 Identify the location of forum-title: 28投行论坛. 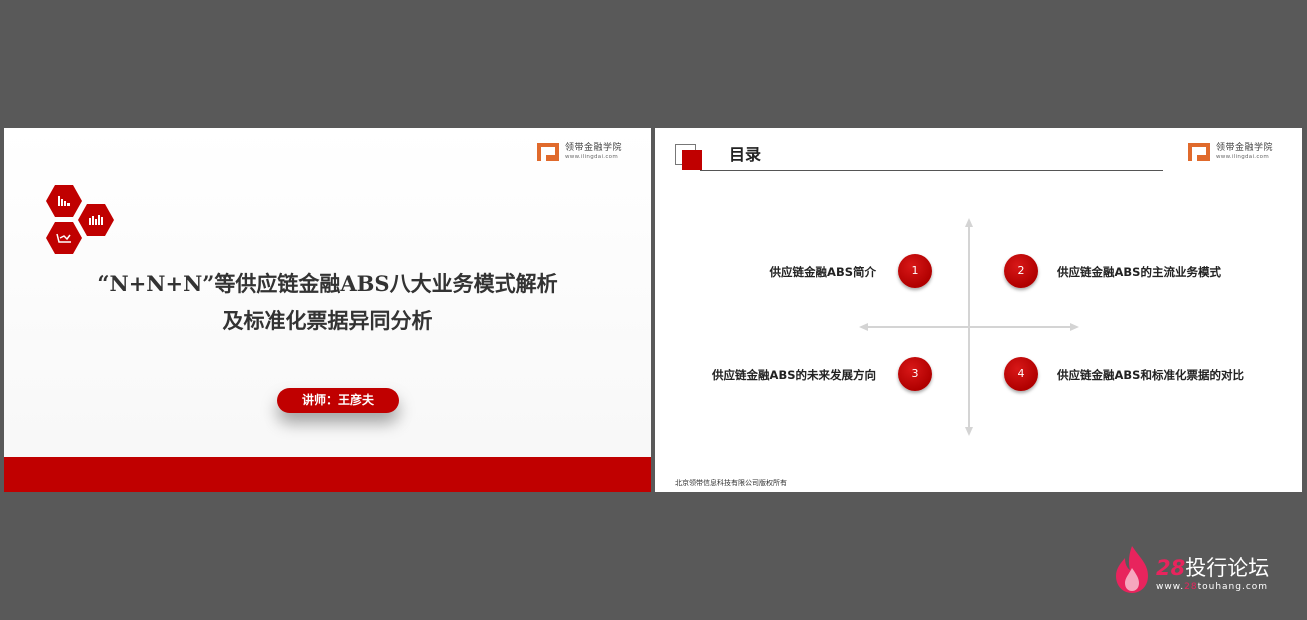
(1212, 567).